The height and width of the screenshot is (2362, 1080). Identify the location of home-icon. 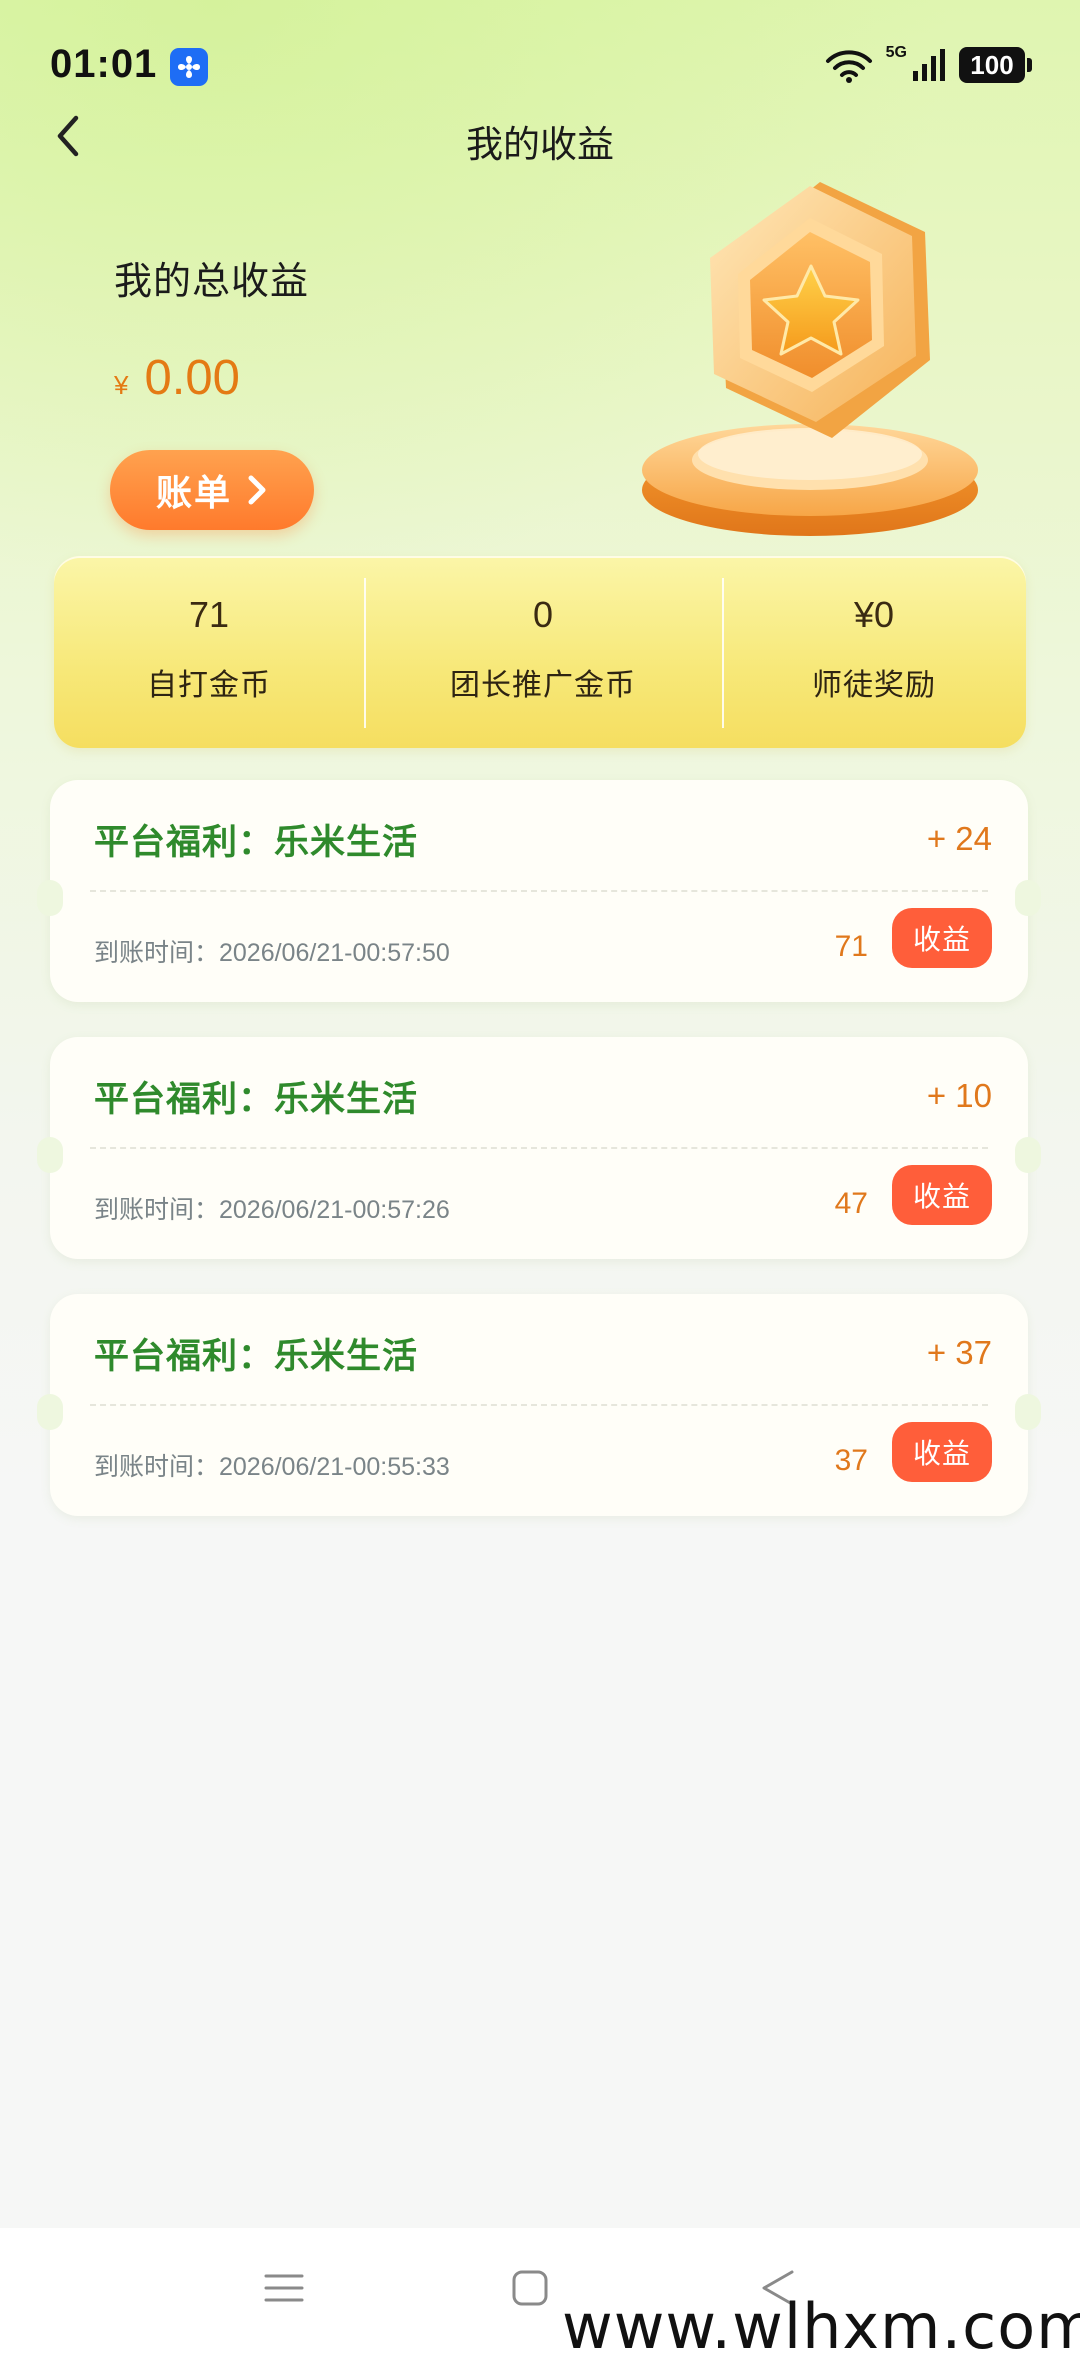
(530, 2288).